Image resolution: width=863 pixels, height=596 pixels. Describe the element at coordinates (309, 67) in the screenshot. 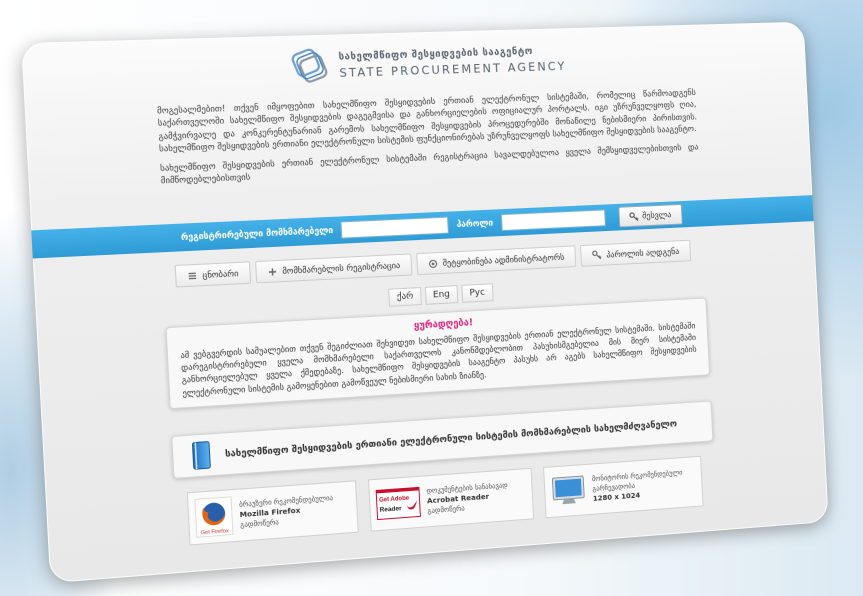

I see `agency-logo-icon` at that location.